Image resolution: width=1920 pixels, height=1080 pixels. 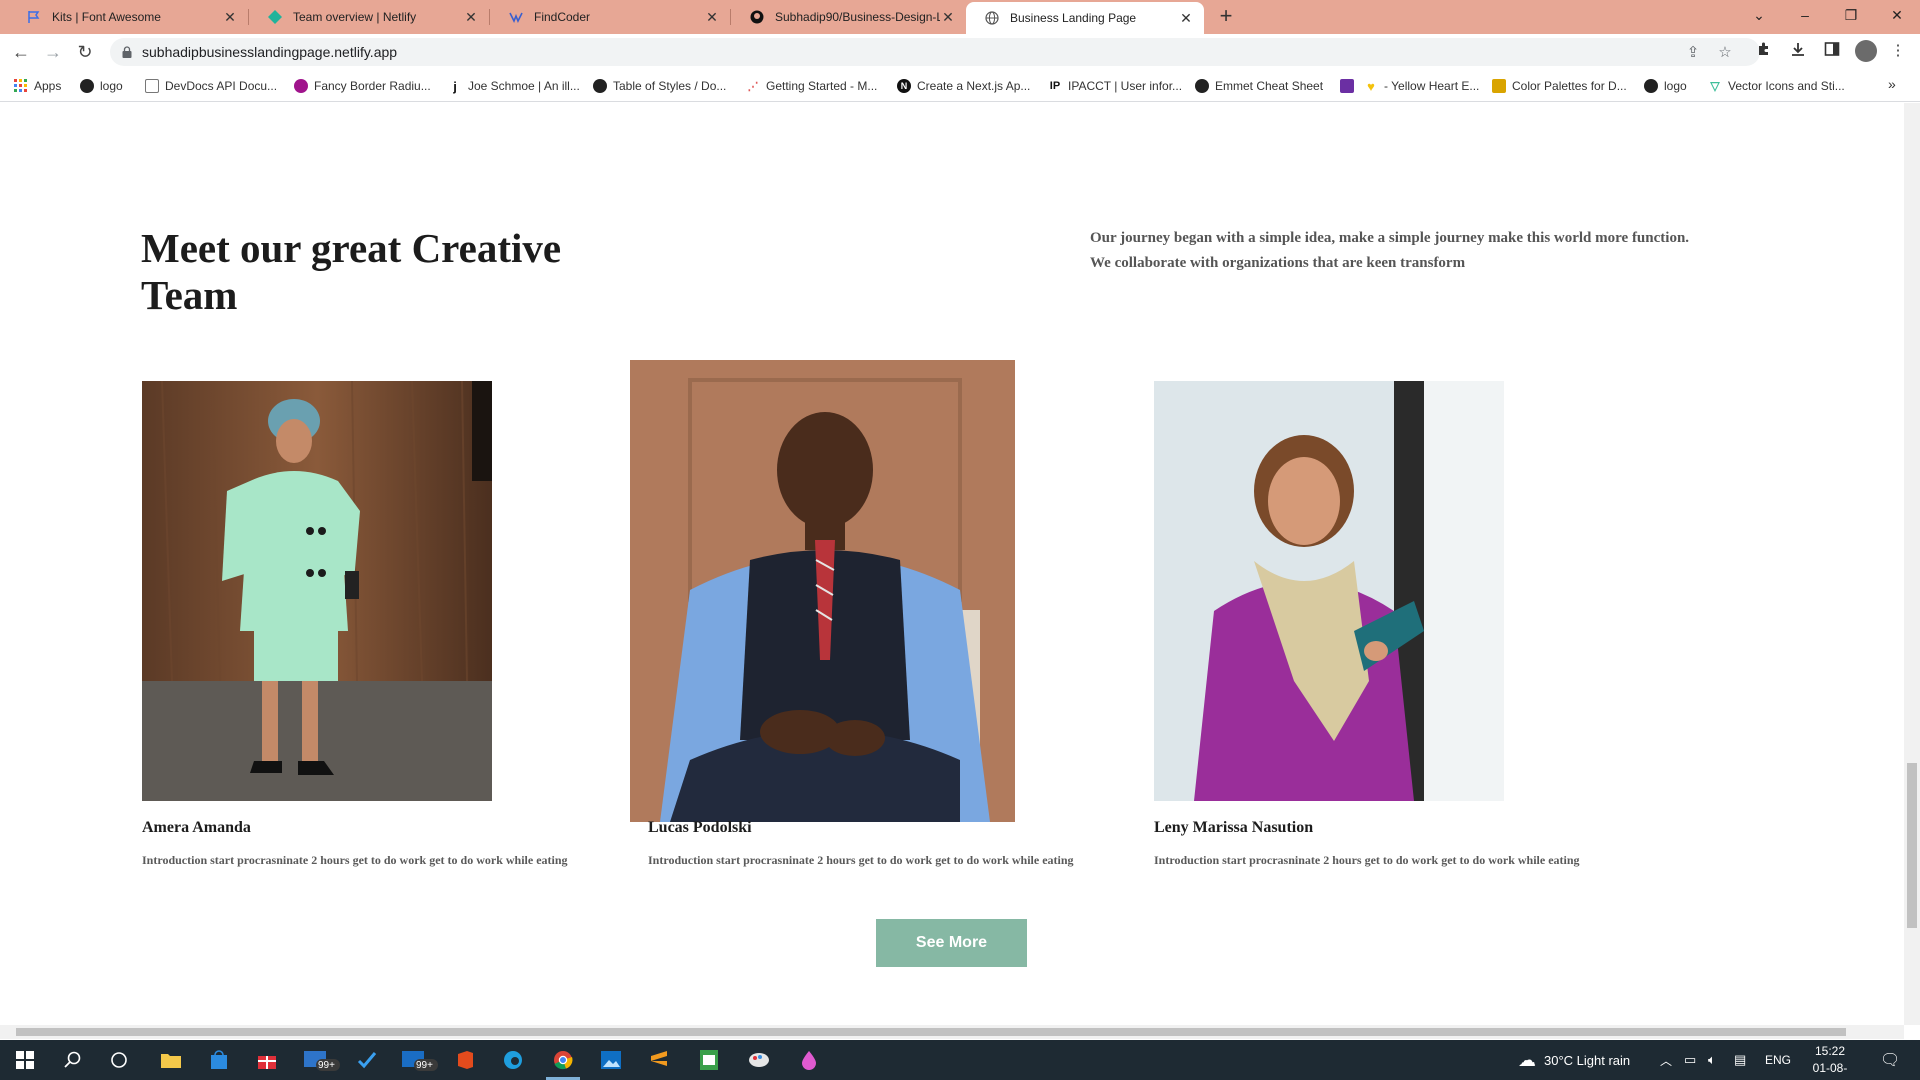 What do you see at coordinates (1712, 1060) in the screenshot?
I see `volume-icon: 🔈︎` at bounding box center [1712, 1060].